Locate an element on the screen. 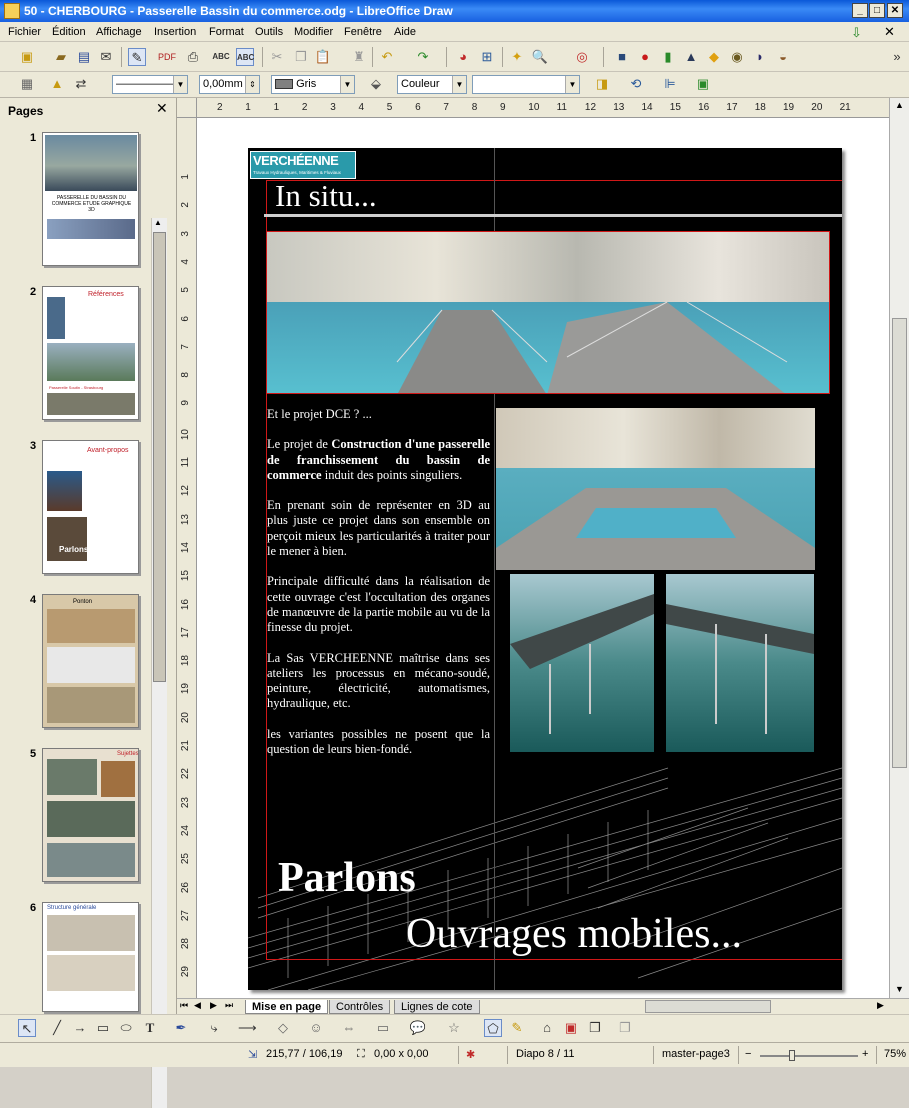 The width and height of the screenshot is (909, 1108). pages-scrollbar: ▲ is located at coordinates (159, 663).